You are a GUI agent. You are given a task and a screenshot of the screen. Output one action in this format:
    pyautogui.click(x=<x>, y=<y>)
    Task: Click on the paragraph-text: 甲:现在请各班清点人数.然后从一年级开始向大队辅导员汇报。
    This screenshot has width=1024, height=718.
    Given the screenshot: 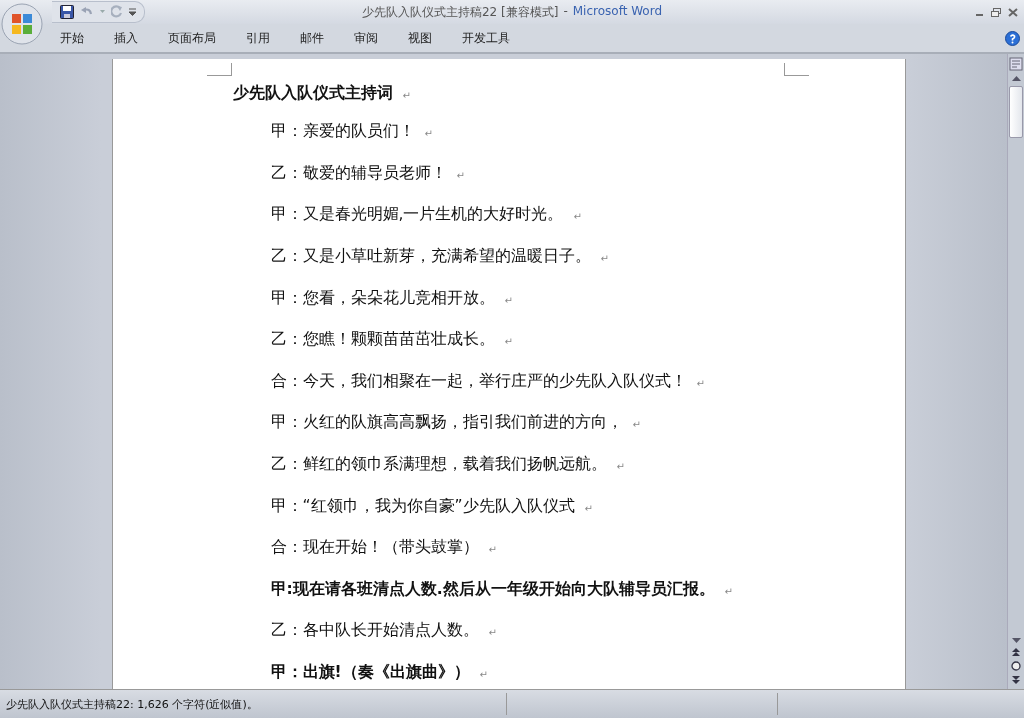 What is the action you would take?
    pyautogui.click(x=492, y=589)
    